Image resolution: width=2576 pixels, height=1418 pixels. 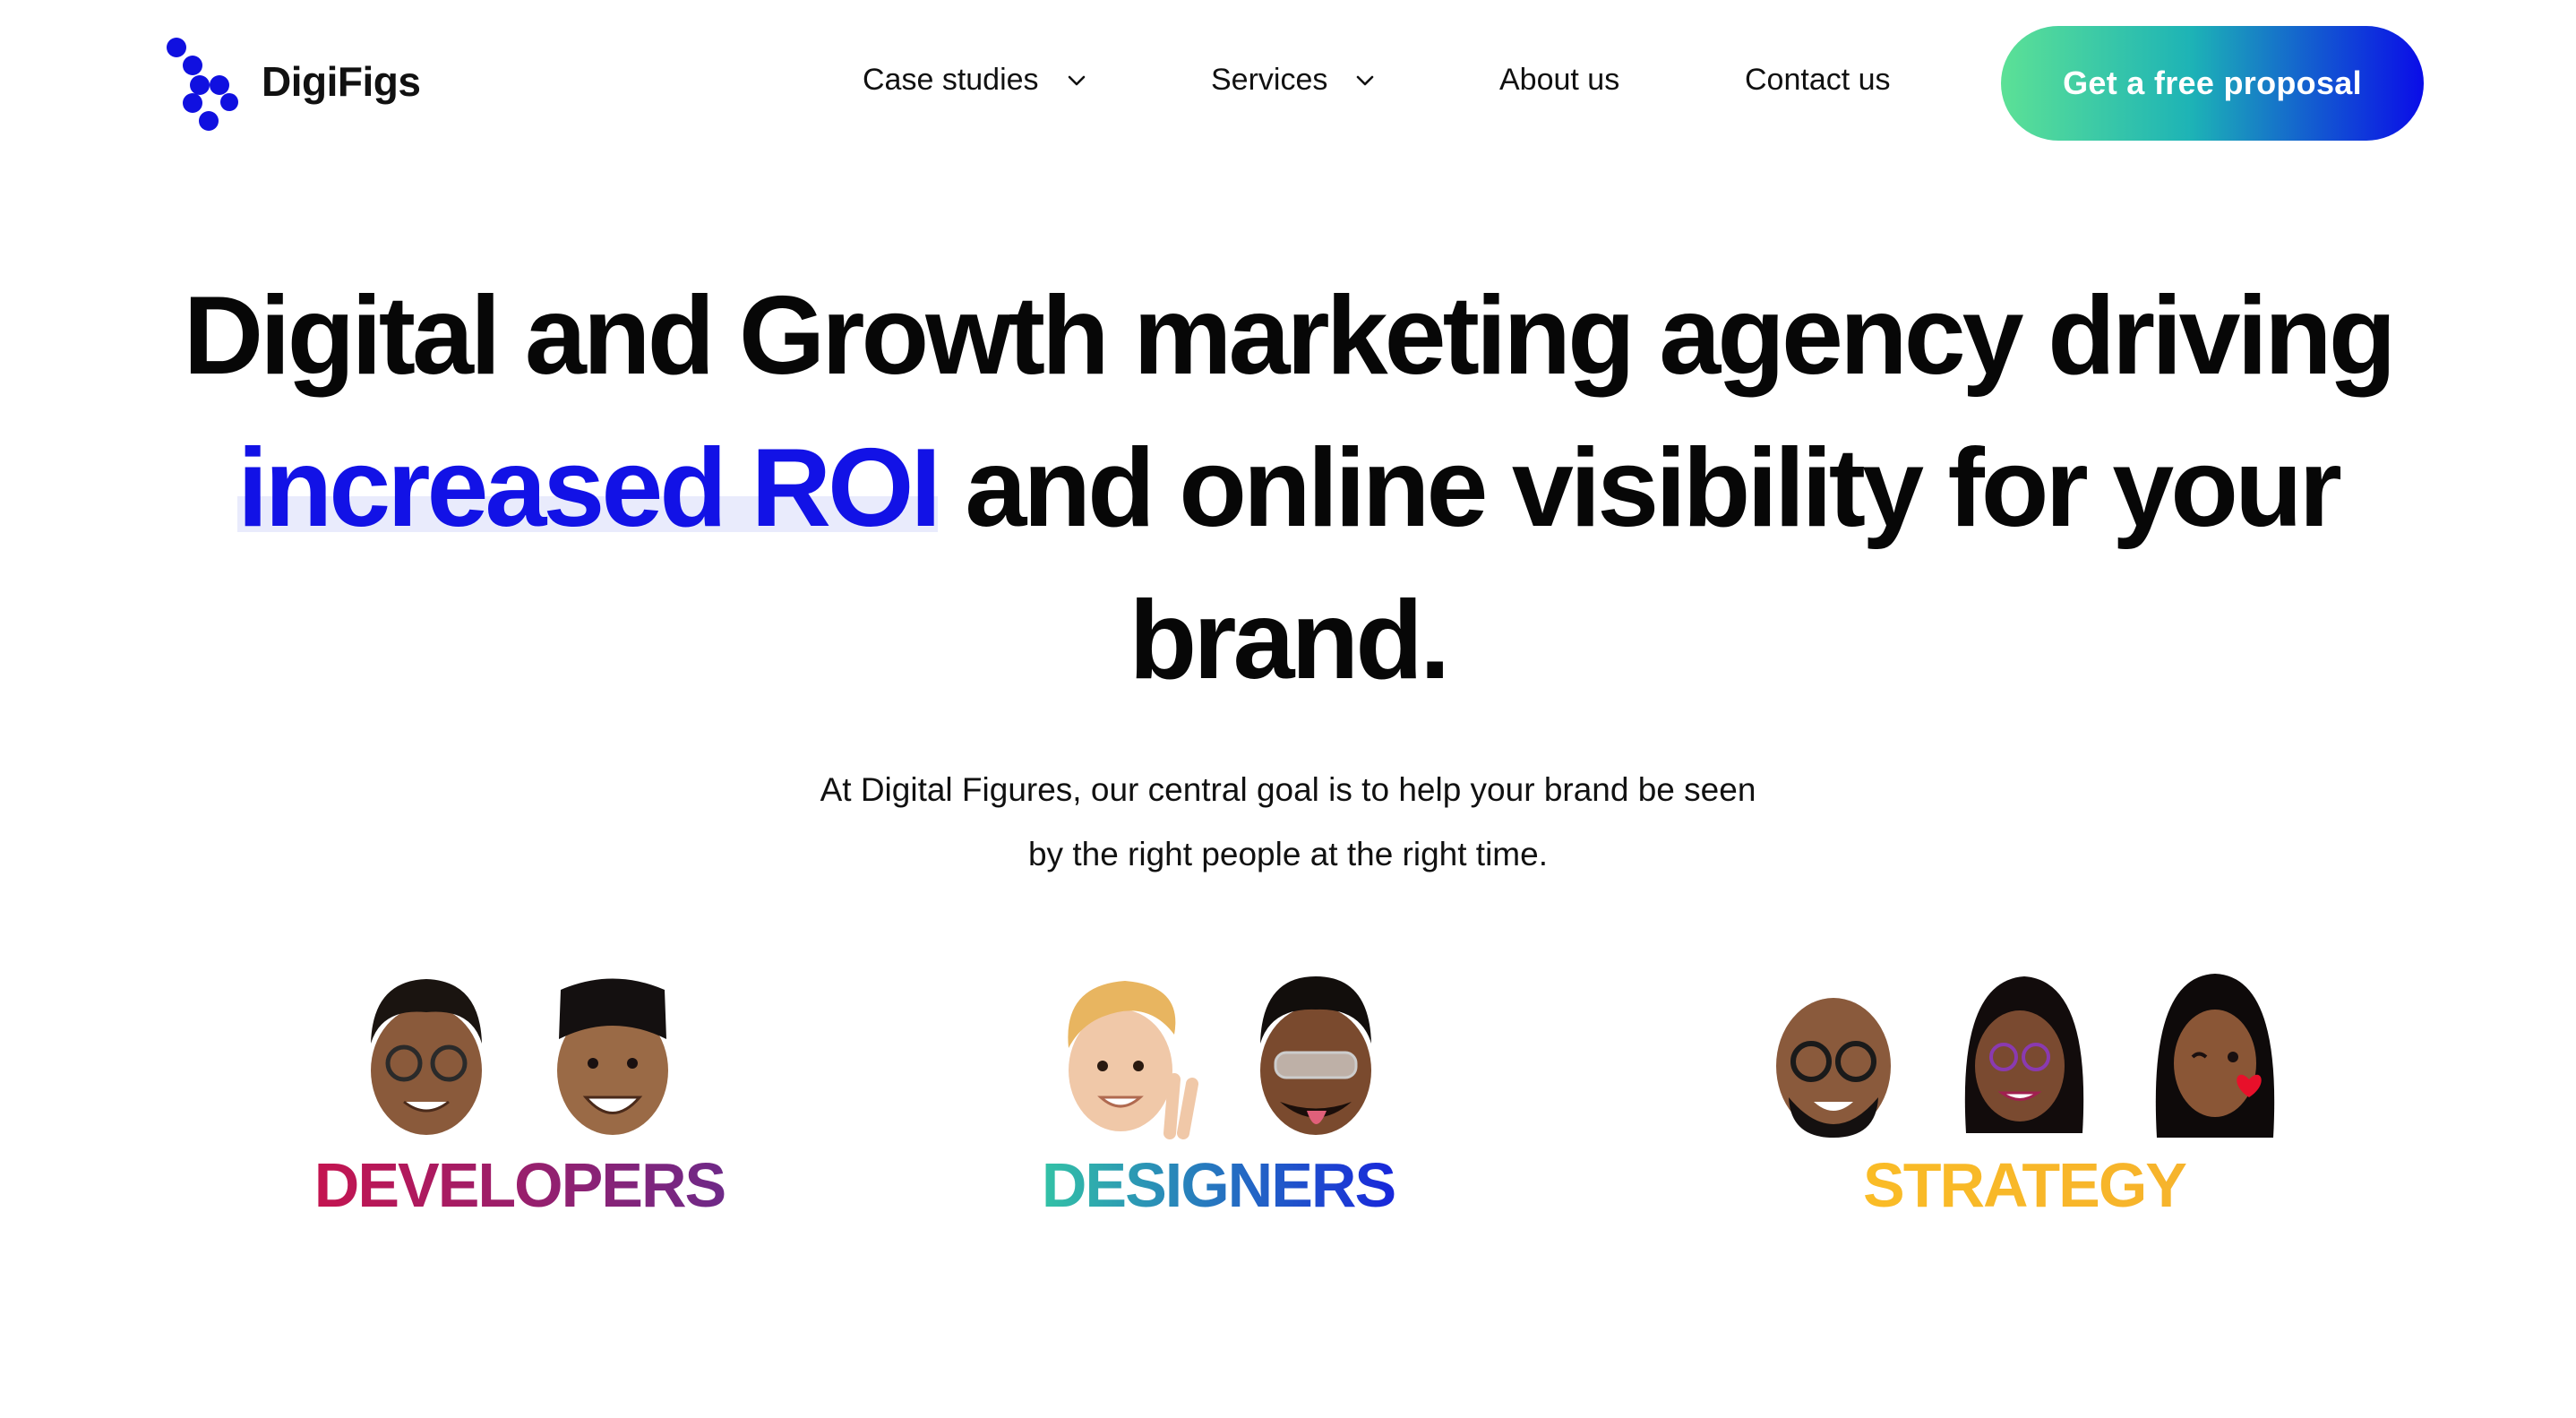 What do you see at coordinates (206, 82) in the screenshot?
I see `logo-dots-icon` at bounding box center [206, 82].